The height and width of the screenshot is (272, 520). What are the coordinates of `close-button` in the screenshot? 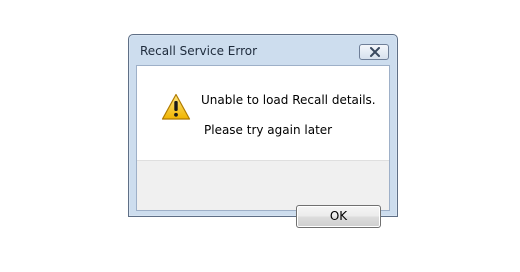 It's located at (374, 52).